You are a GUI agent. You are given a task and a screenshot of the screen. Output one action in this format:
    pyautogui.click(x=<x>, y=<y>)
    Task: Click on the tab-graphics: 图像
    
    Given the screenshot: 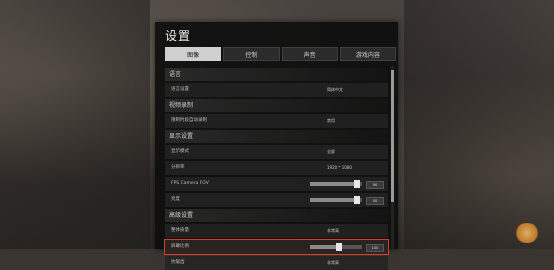 What is the action you would take?
    pyautogui.click(x=193, y=54)
    